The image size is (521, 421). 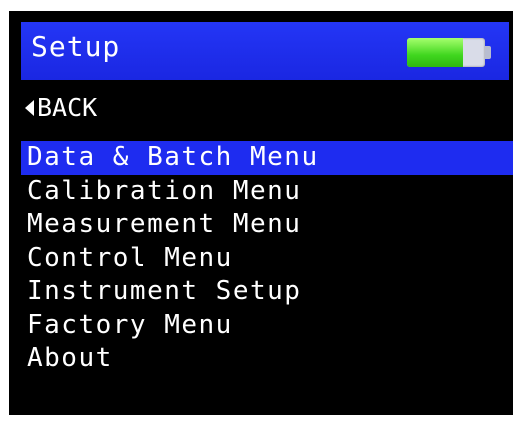 I want to click on battery-icon, so click(x=446, y=52).